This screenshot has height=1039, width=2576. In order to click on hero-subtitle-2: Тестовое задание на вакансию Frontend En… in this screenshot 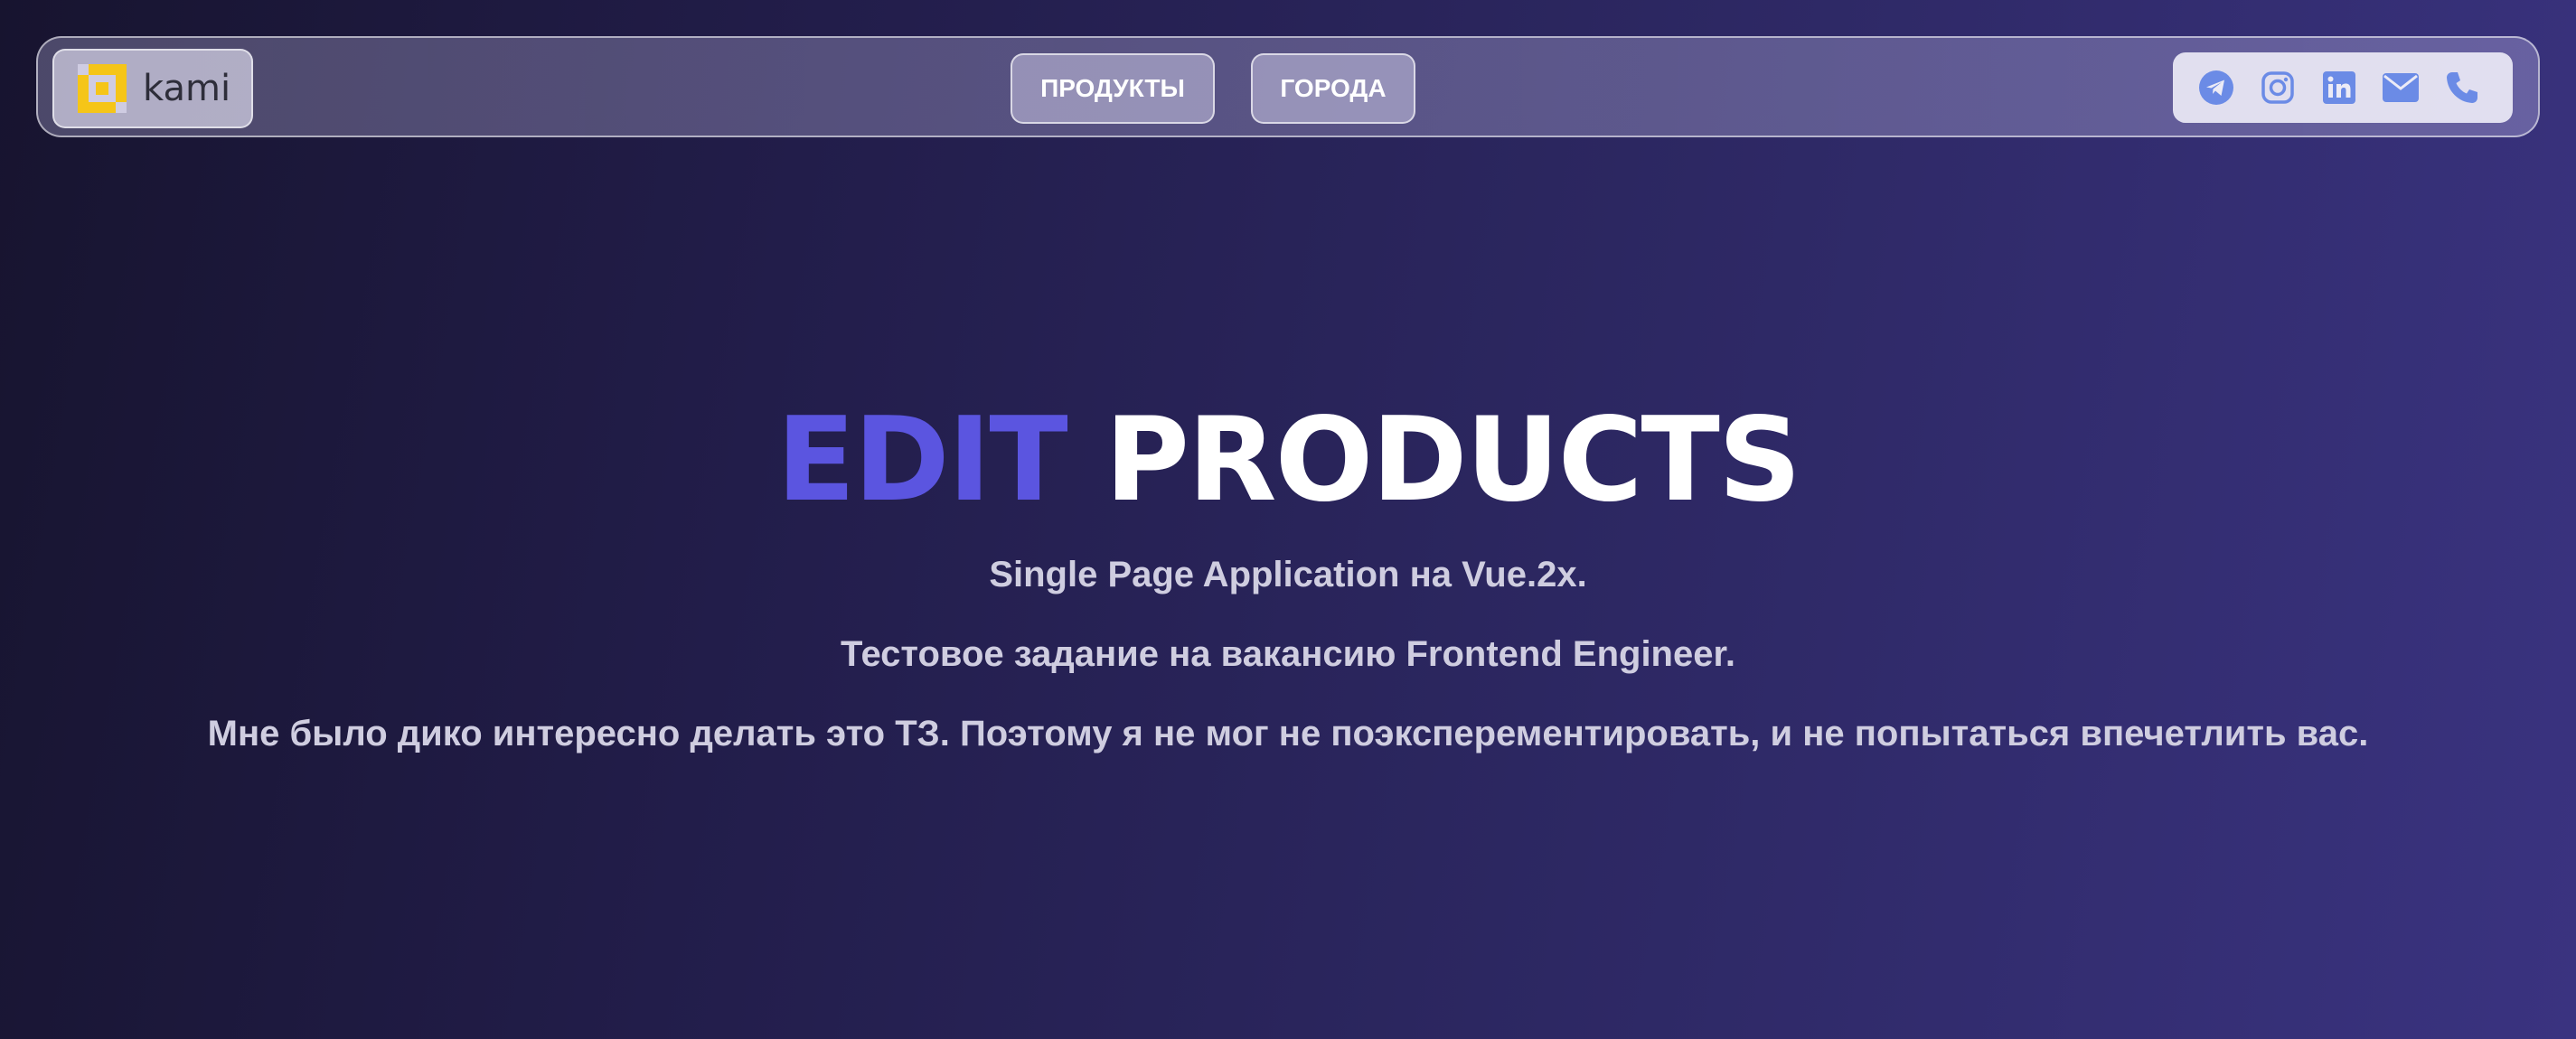, I will do `click(1288, 654)`.